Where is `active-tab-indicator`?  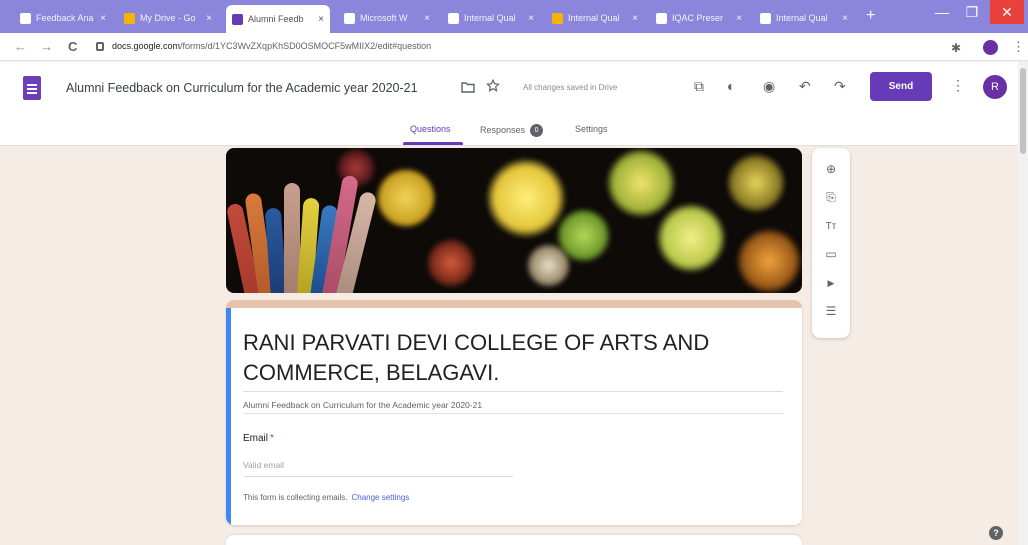 active-tab-indicator is located at coordinates (433, 143).